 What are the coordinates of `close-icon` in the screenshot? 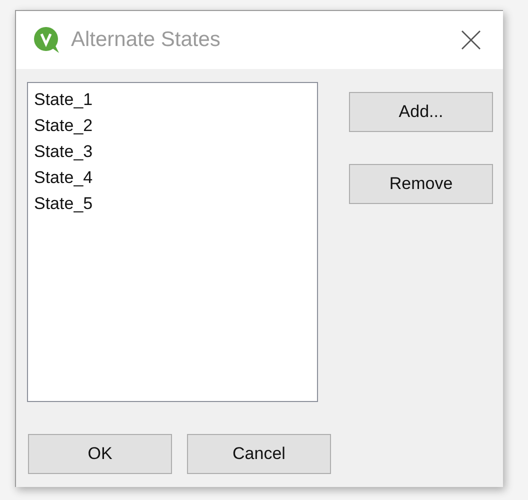 It's located at (471, 40).